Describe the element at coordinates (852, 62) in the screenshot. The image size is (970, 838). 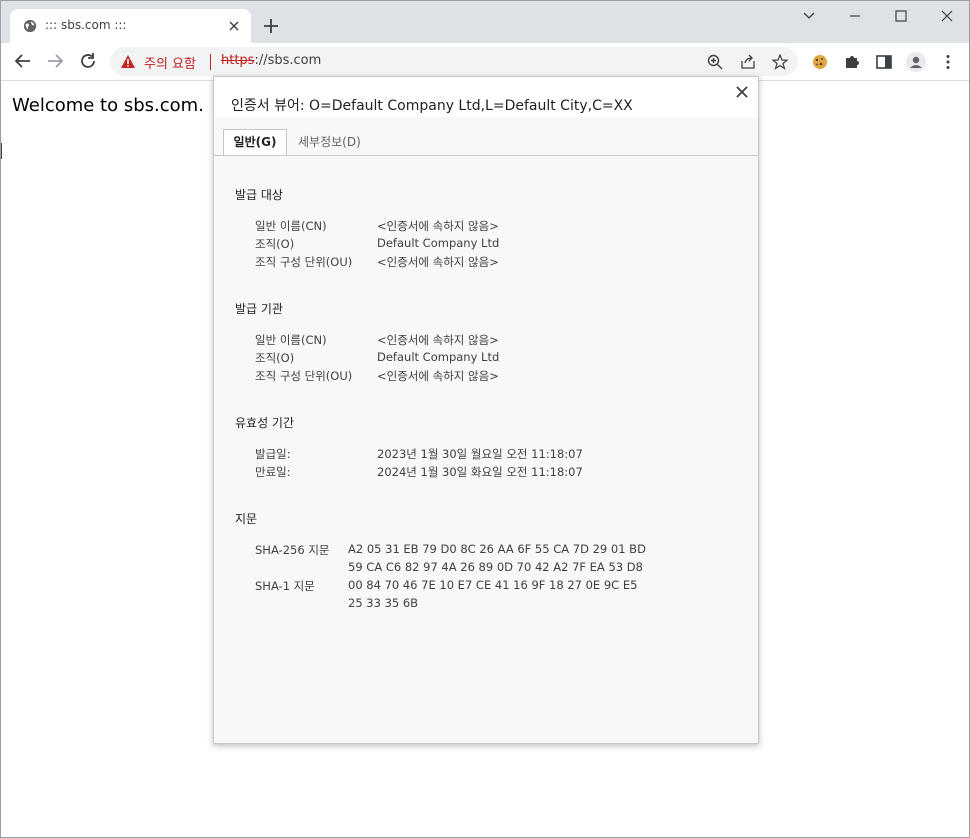
I see `extensions-puzzle-icon` at that location.